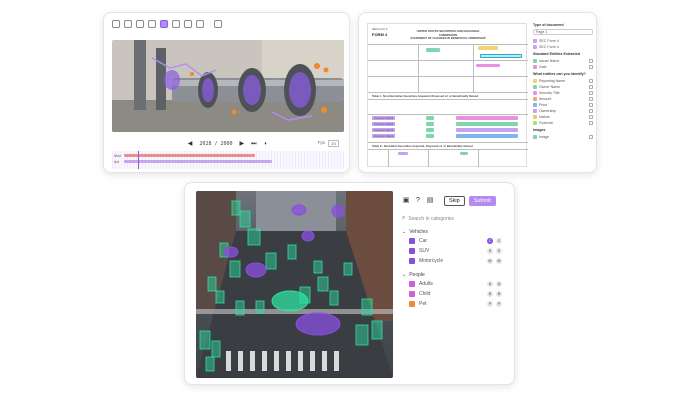  I want to click on speed-select: 2x, so click(333, 143).